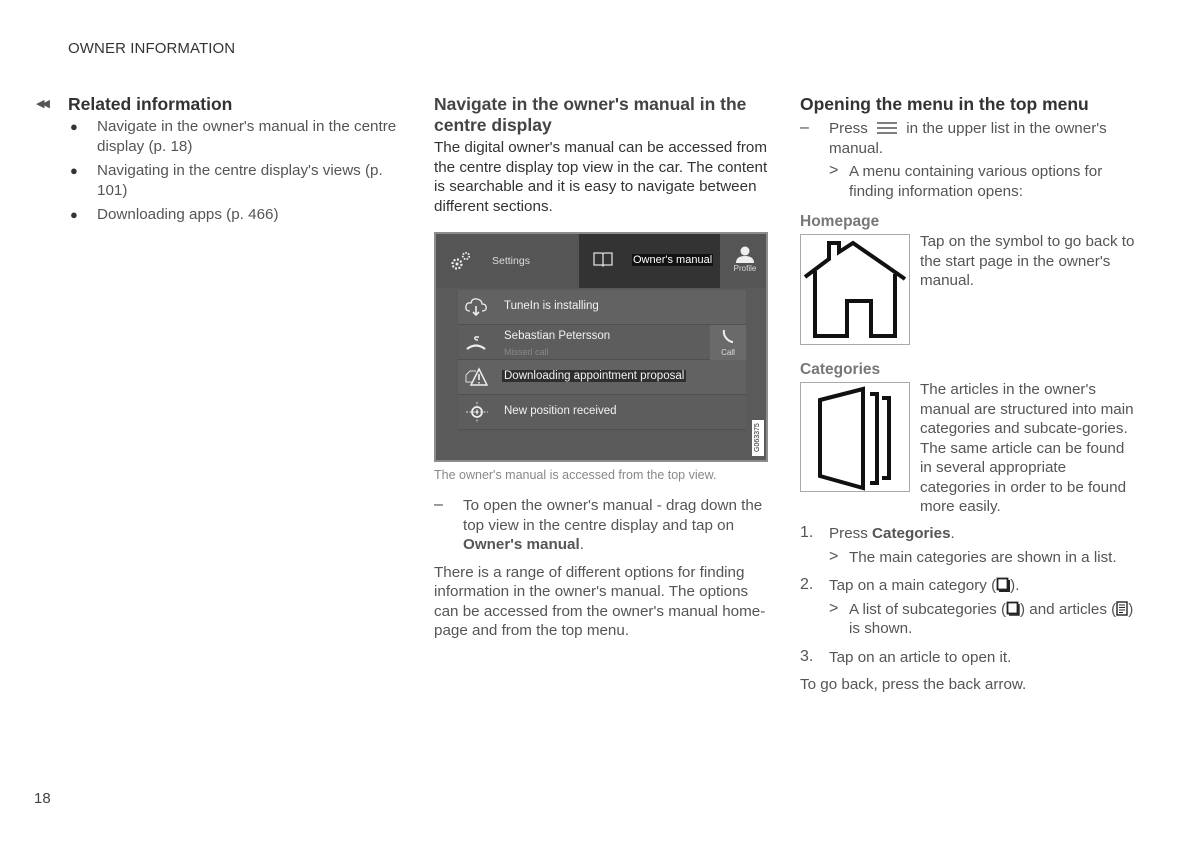 This screenshot has height=845, width=1200. Describe the element at coordinates (1068, 609) in the screenshot. I see `result-mid: ) and articles (` at that location.